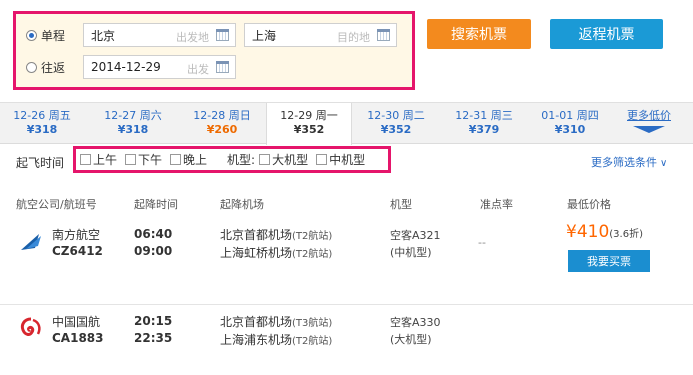 This screenshot has width=693, height=375. Describe the element at coordinates (126, 67) in the screenshot. I see `depart-date-value: 2014-12-29` at that location.